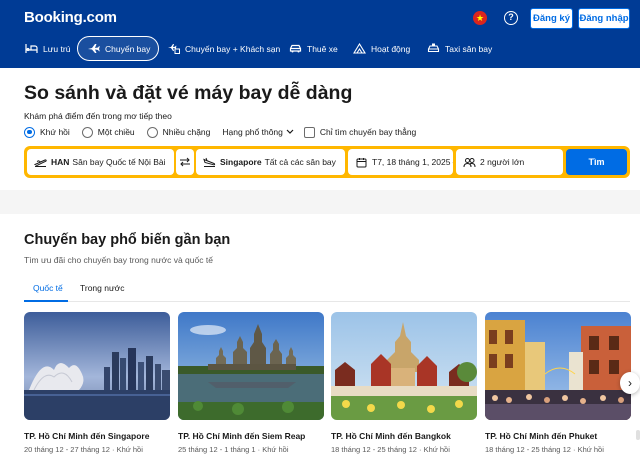 The height and width of the screenshot is (470, 640). I want to click on scrollbar, so click(638, 435).